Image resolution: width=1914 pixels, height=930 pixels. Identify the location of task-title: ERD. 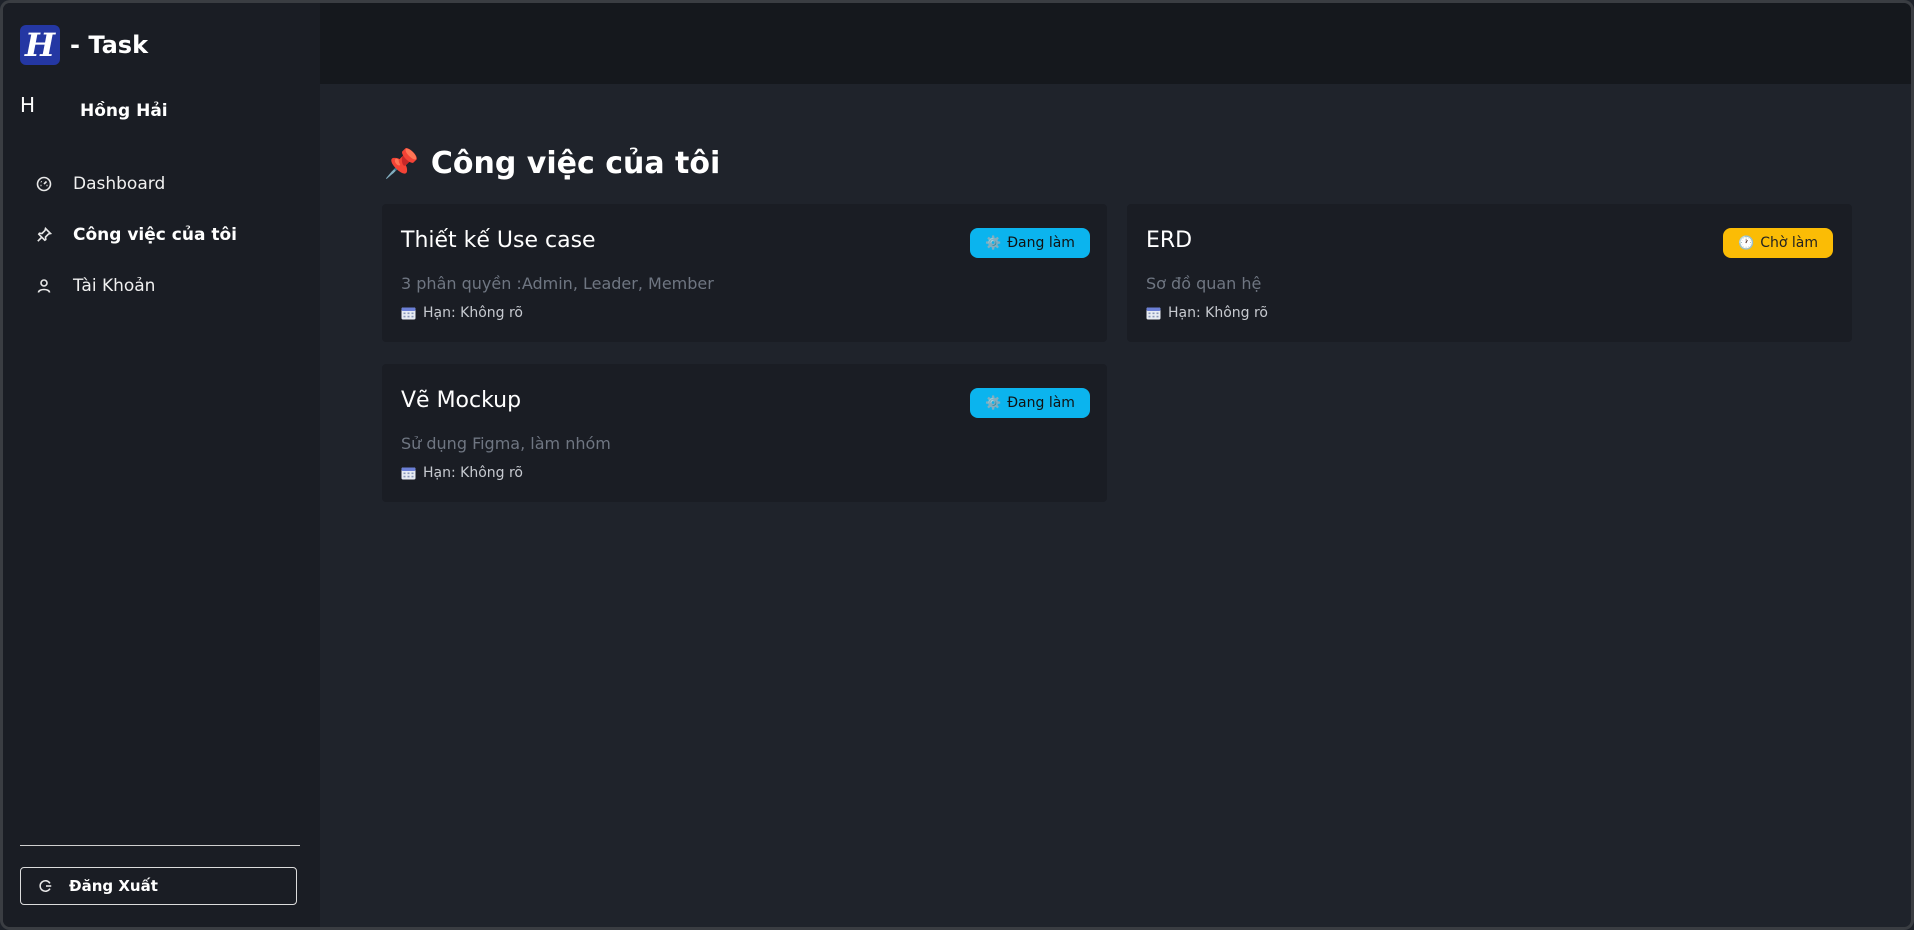
(1169, 240).